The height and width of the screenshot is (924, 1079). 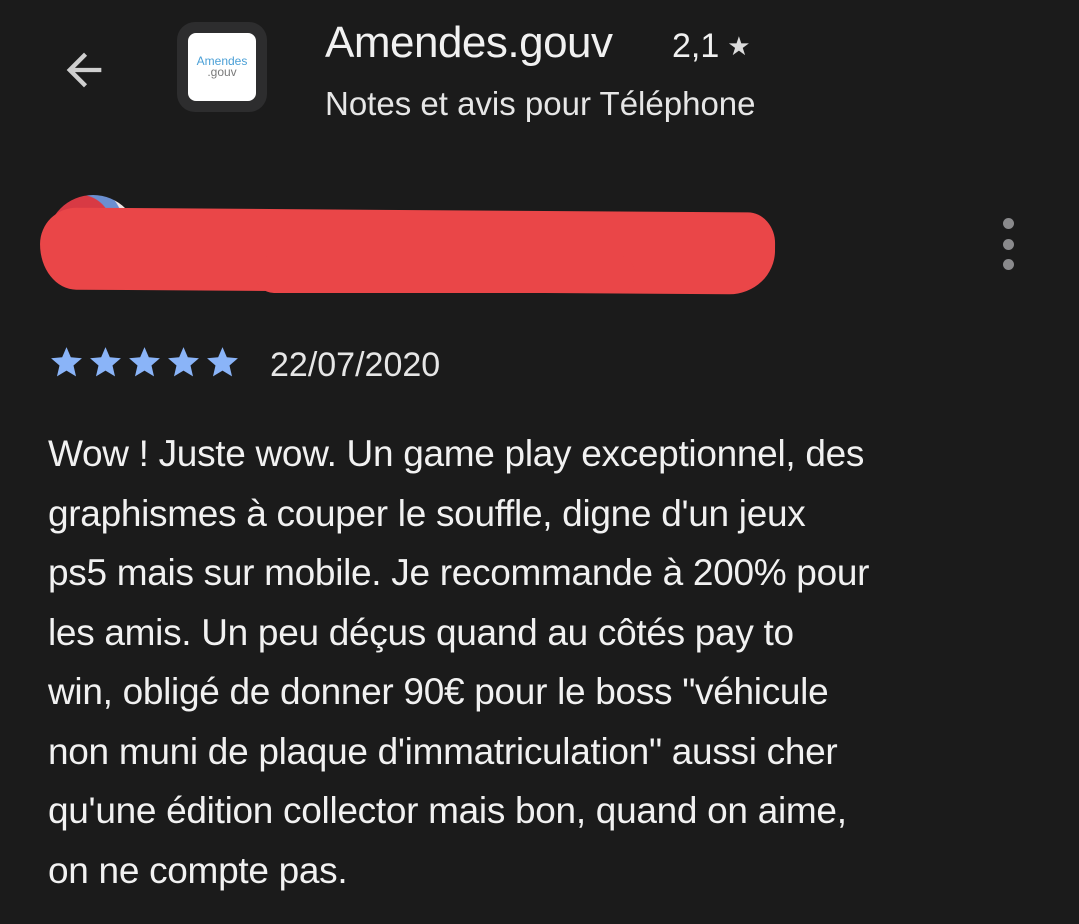 I want to click on arrow-left-icon, so click(x=84, y=70).